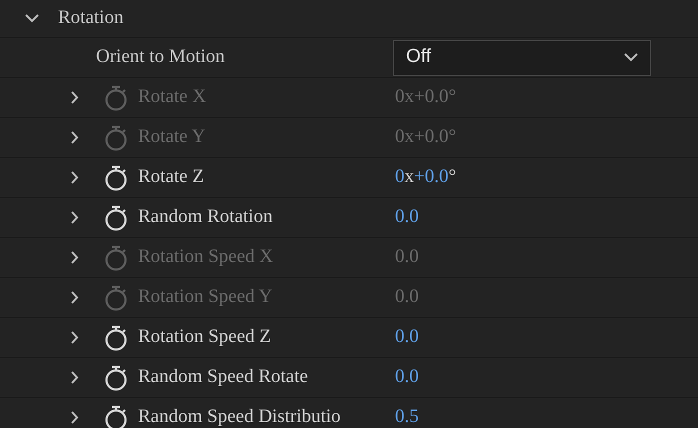 Image resolution: width=698 pixels, height=428 pixels. What do you see at coordinates (223, 377) in the screenshot?
I see `property-label: Random Speed Rotate` at bounding box center [223, 377].